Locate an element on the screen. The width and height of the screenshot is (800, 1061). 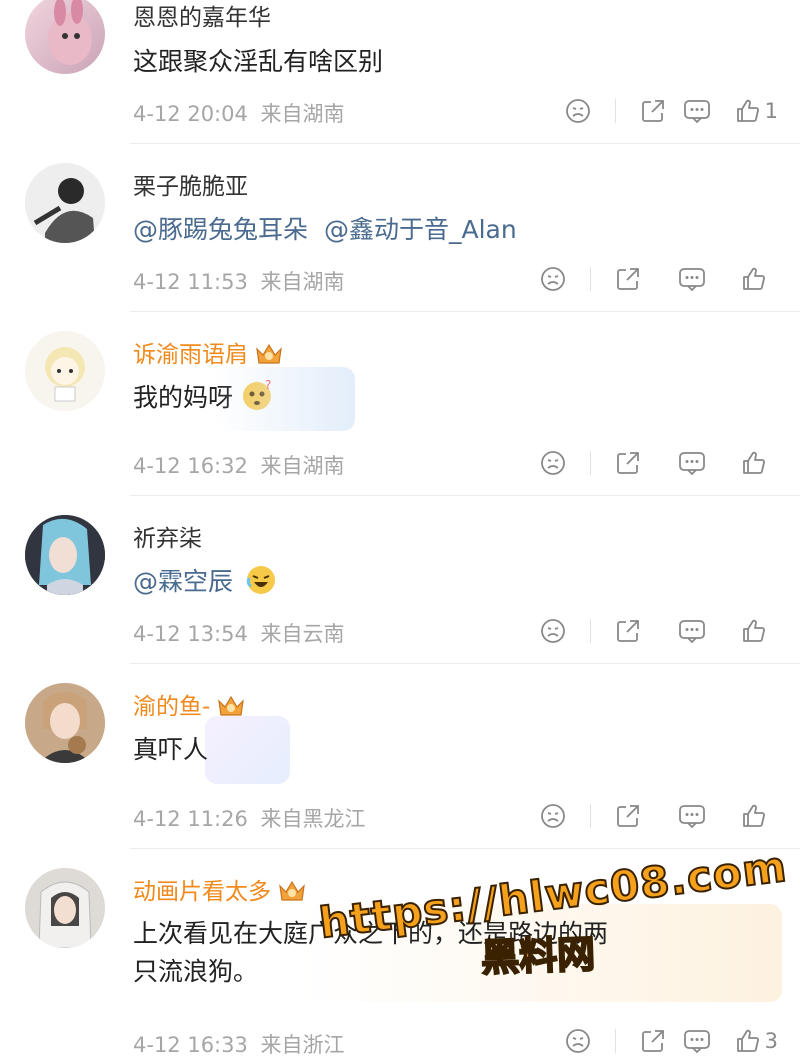
like-count: 3 is located at coordinates (771, 1041).